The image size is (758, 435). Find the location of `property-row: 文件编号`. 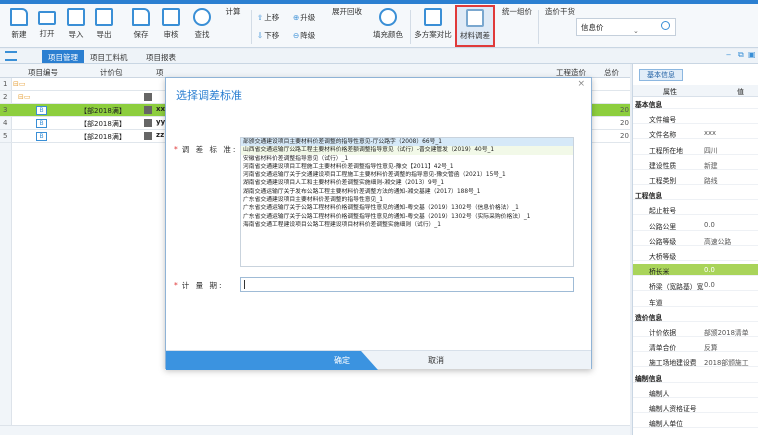

property-row: 文件编号 is located at coordinates (695, 118).